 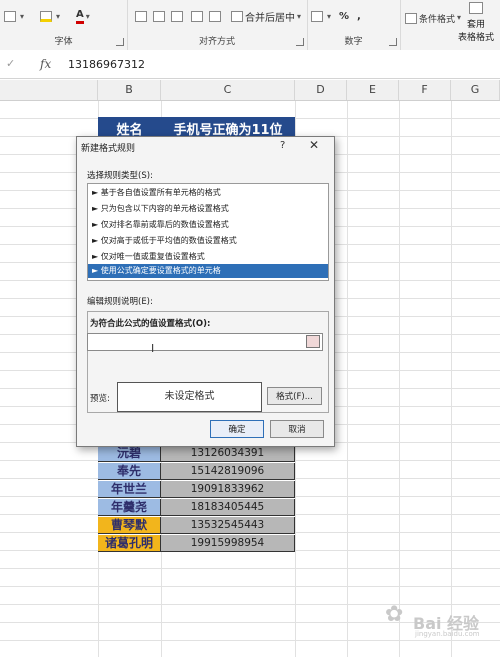 What do you see at coordinates (129, 471) in the screenshot?
I see `name-cell: 奉先` at bounding box center [129, 471].